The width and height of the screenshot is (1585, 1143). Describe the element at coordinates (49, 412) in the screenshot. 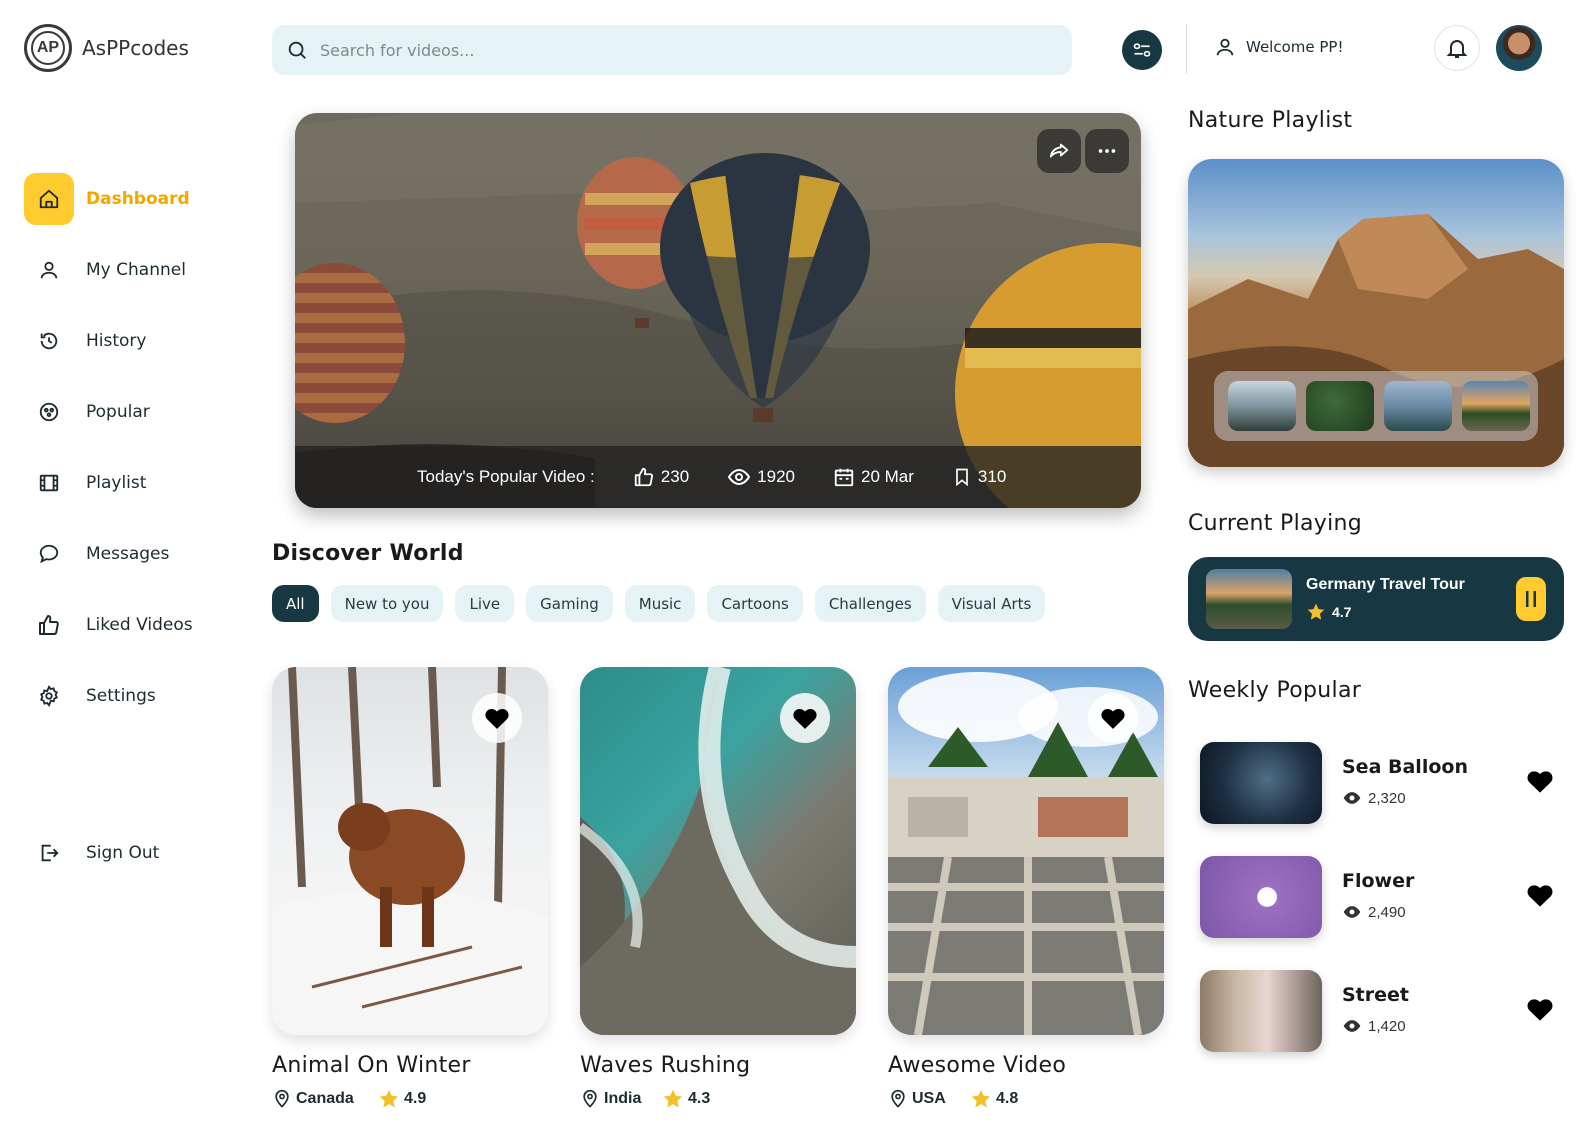

I see `popular-icon` at that location.